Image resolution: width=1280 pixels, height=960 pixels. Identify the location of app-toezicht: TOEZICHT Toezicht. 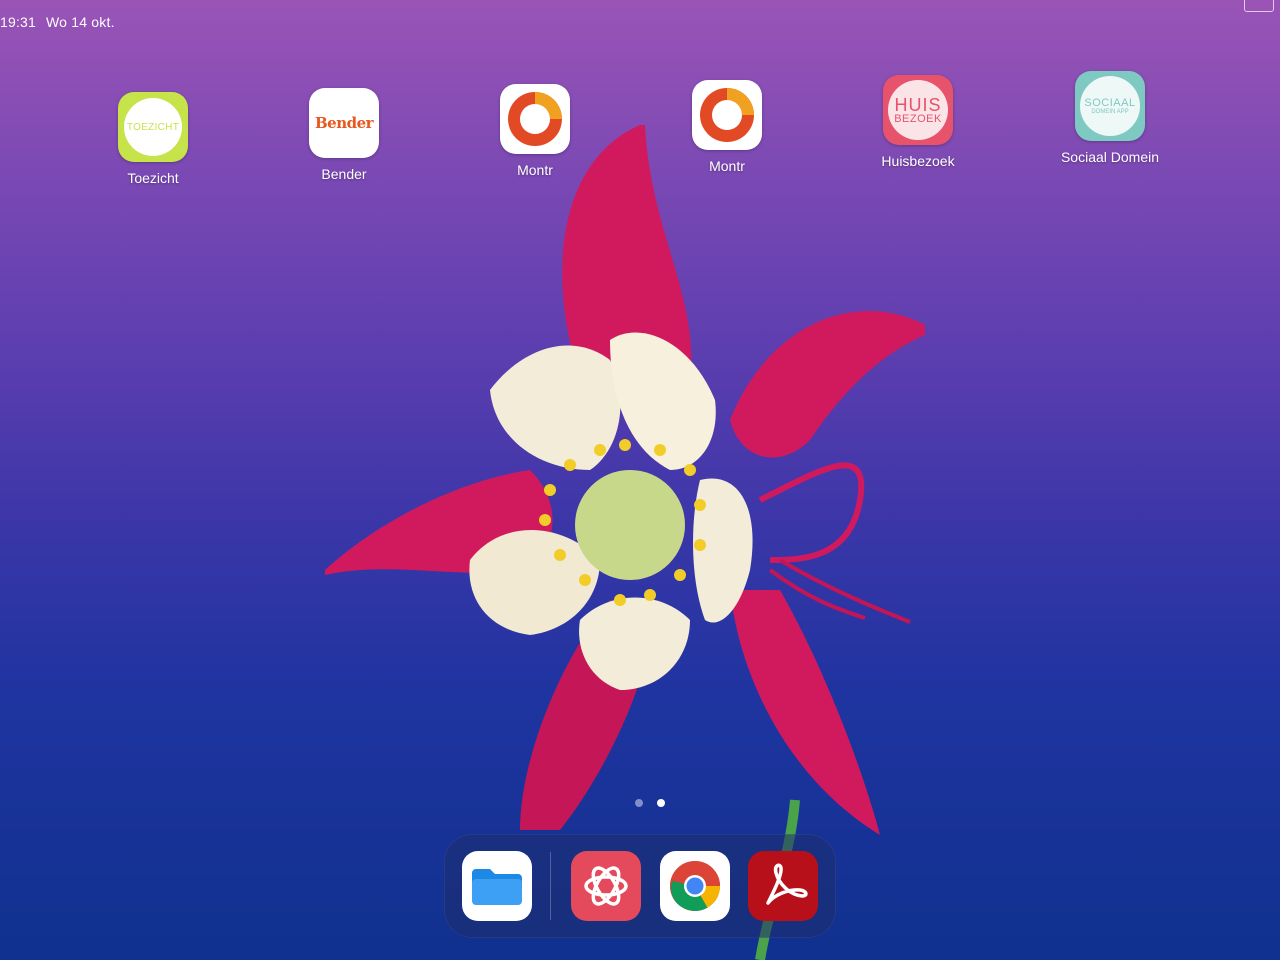
(153, 139).